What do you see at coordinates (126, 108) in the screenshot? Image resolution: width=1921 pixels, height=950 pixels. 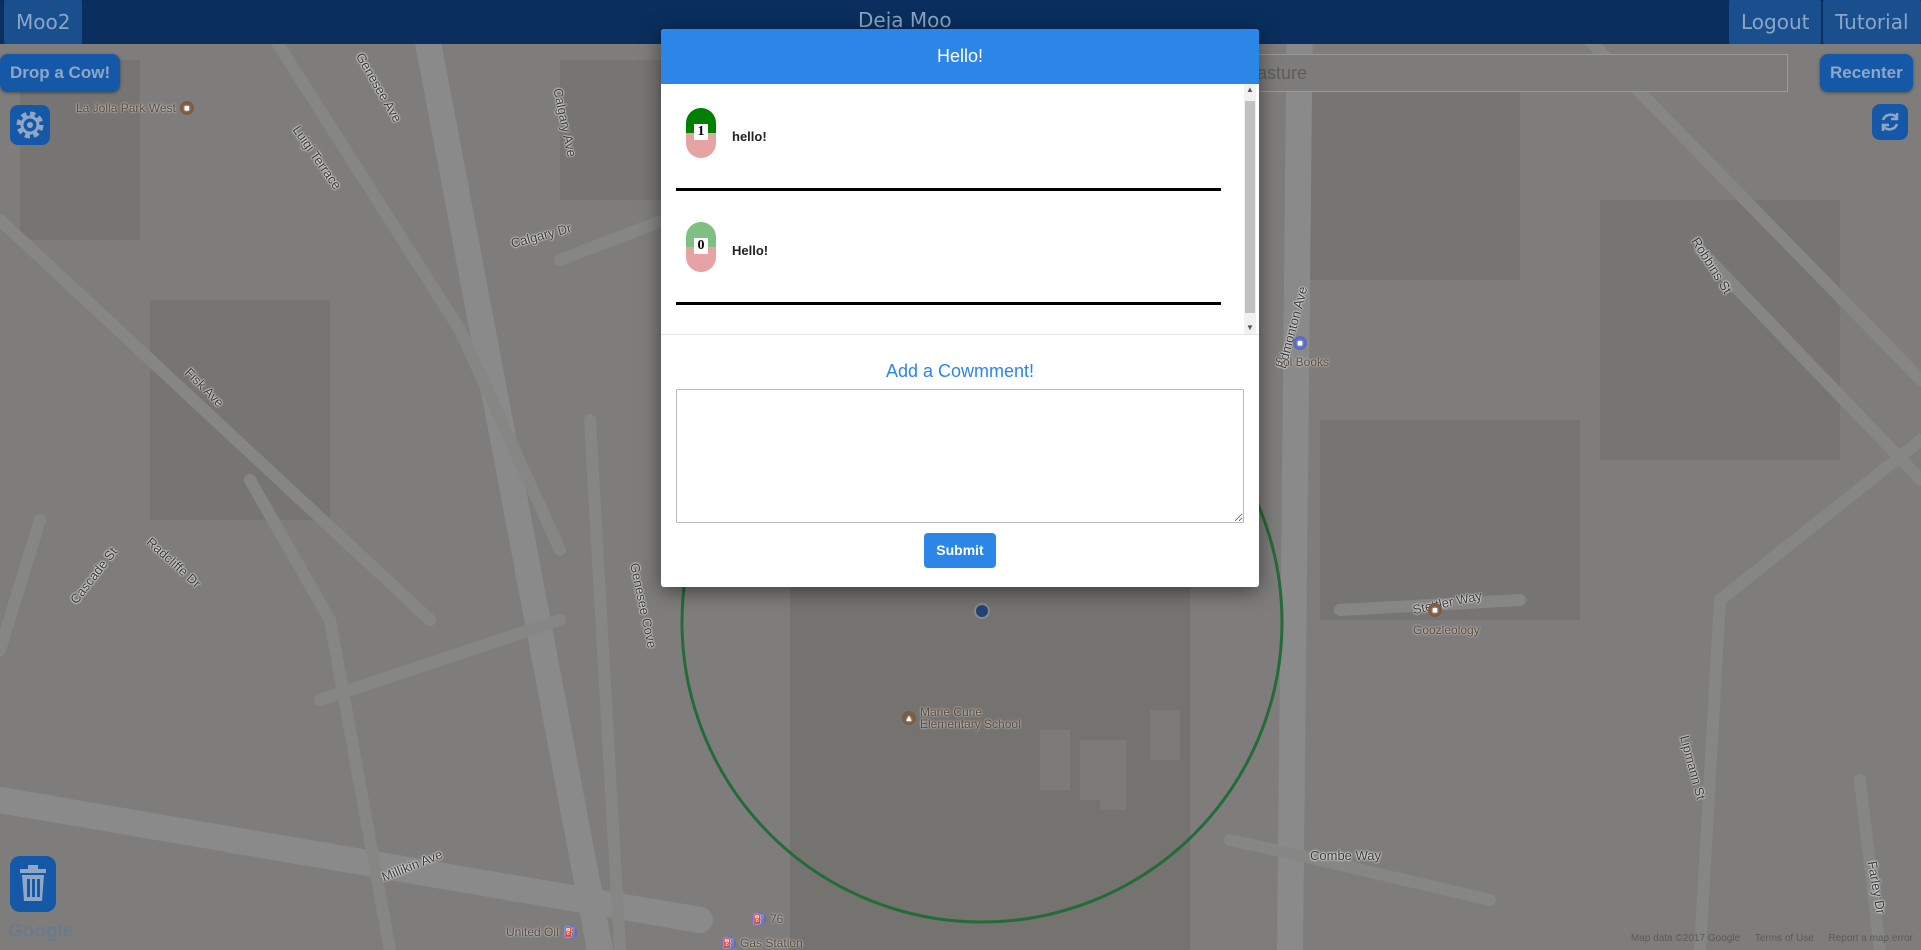 I see `poi-label: La Jolla Park West` at bounding box center [126, 108].